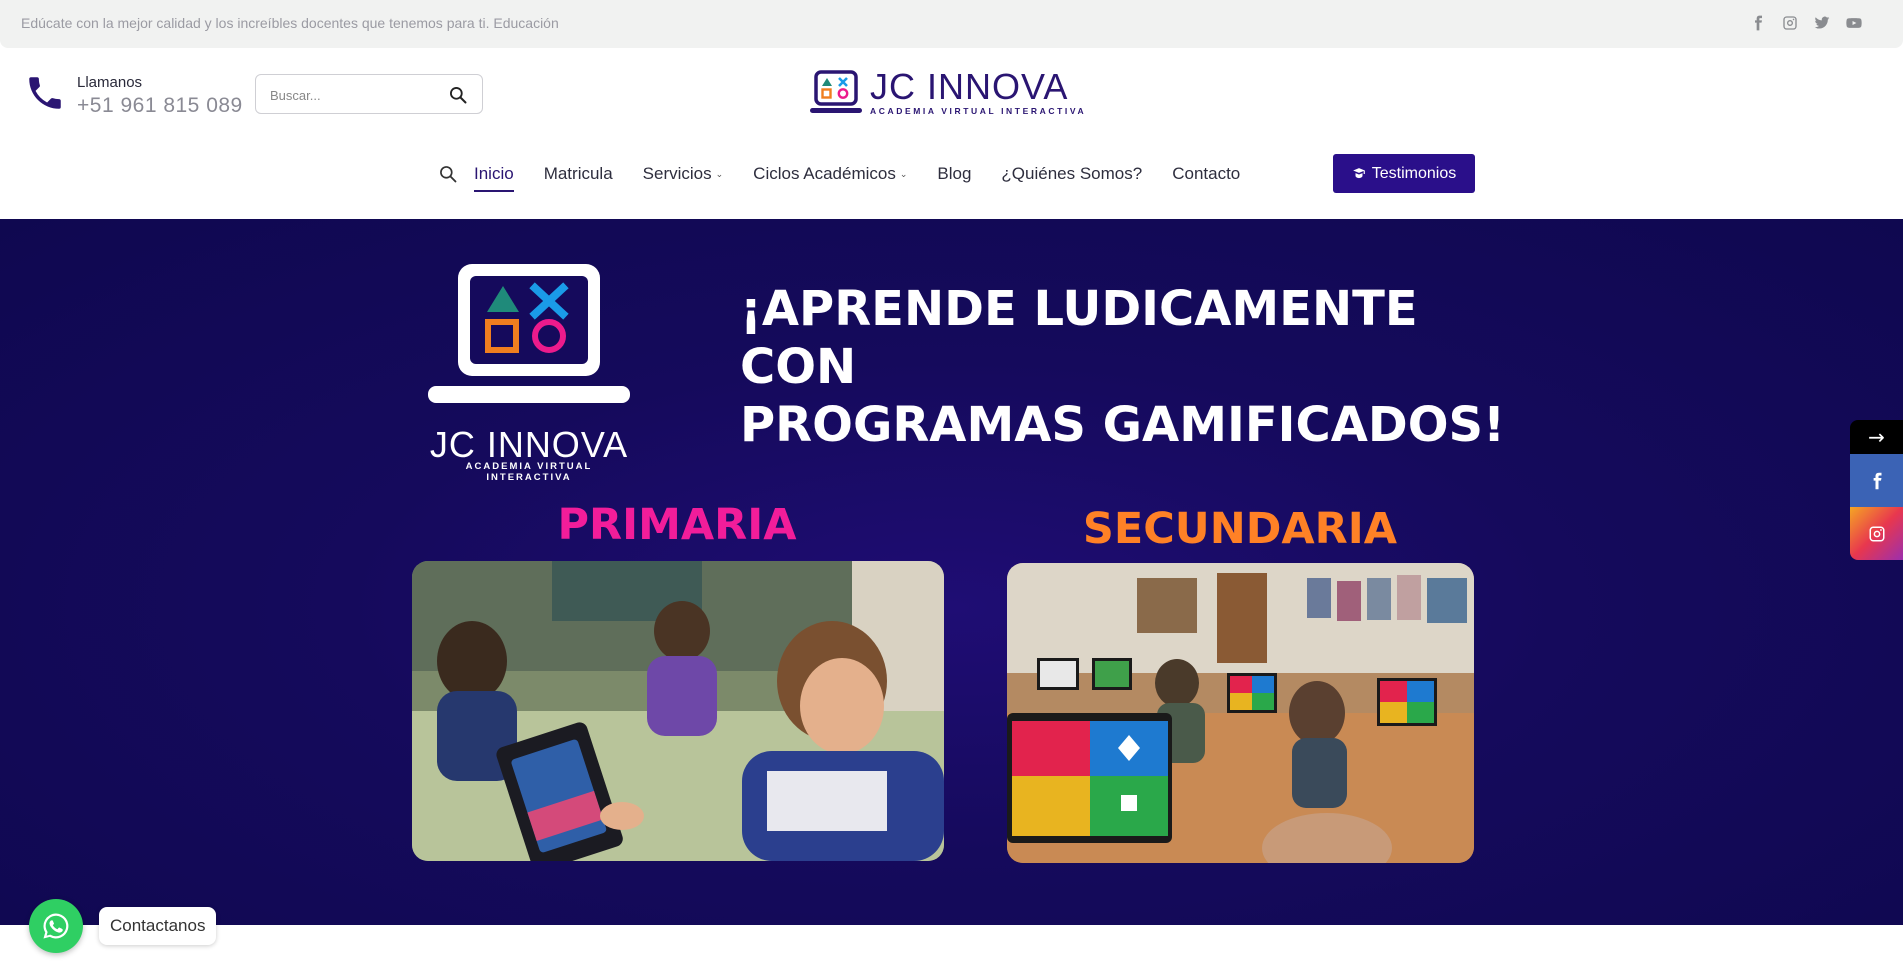 This screenshot has width=1903, height=978. I want to click on nav-item-label: Inicio, so click(494, 173).